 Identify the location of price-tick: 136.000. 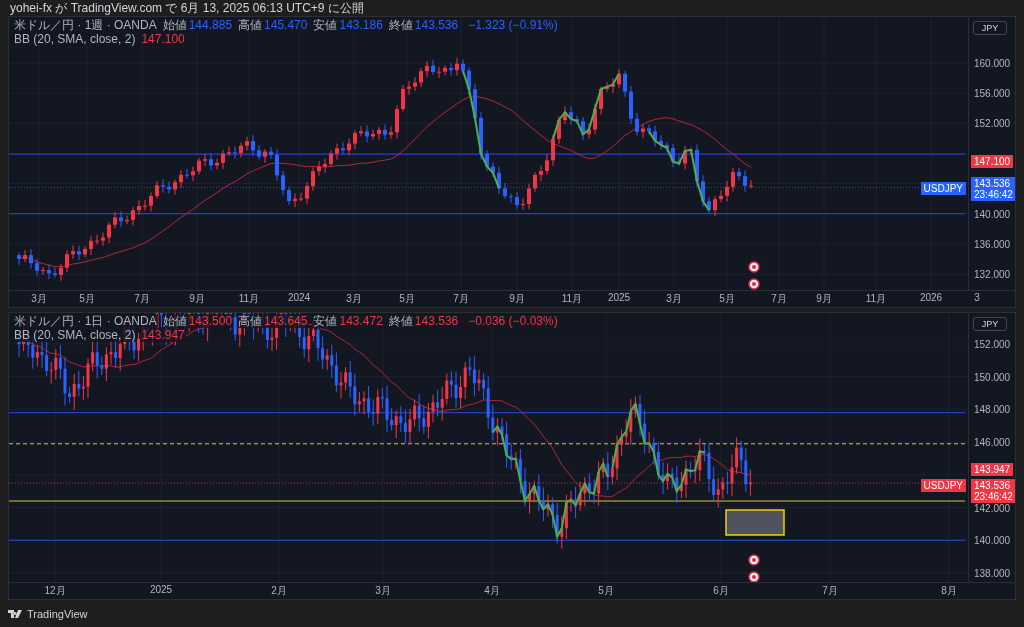
(992, 244).